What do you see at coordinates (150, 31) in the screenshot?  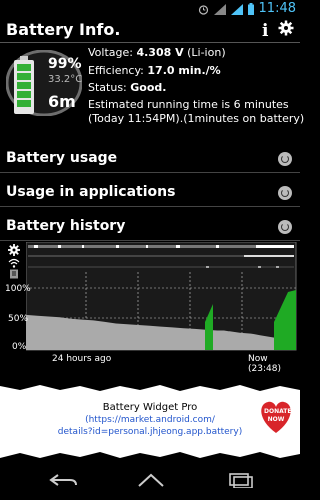 I see `app-header: Battery Info. i` at bounding box center [150, 31].